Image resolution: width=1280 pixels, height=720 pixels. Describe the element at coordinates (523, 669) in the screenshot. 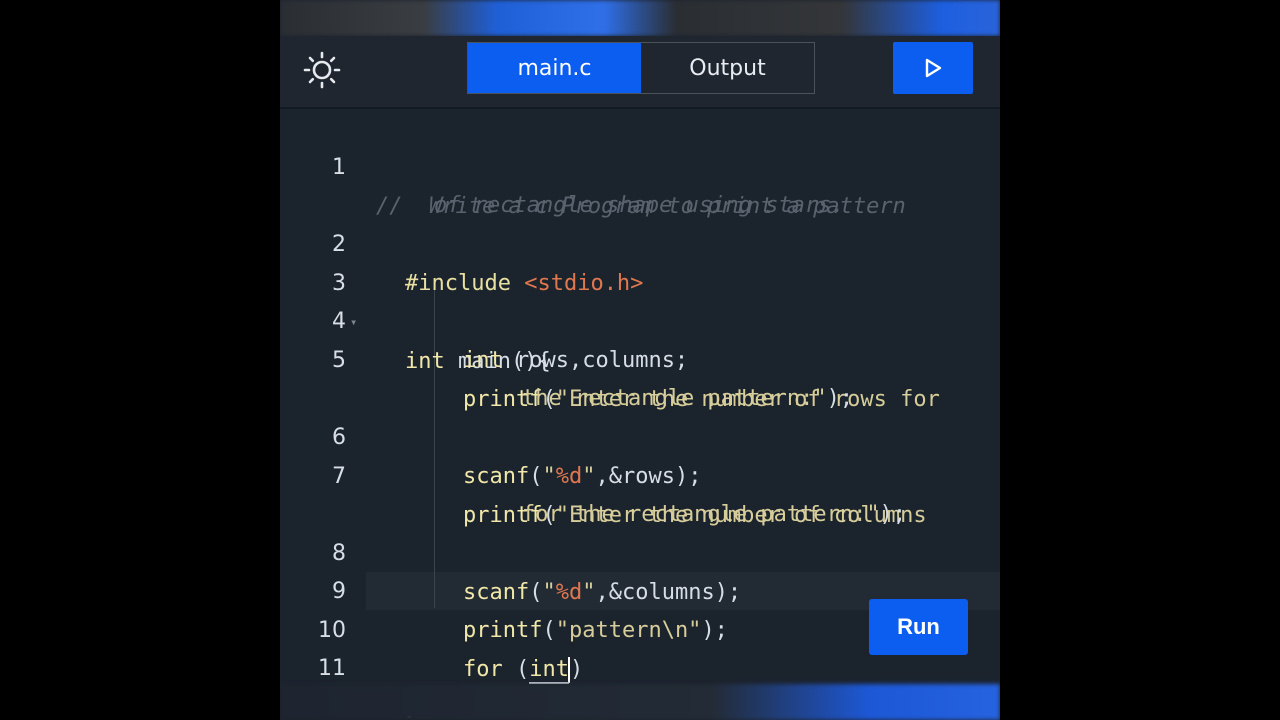

I see `paren: (` at that location.